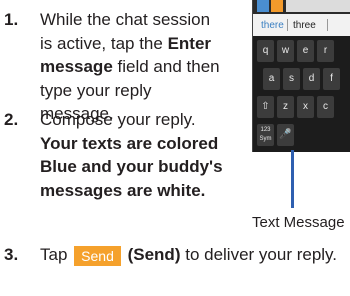 This screenshot has width=350, height=296. Describe the element at coordinates (126, 43) in the screenshot. I see `step-line: is active, tap the Enter` at that location.